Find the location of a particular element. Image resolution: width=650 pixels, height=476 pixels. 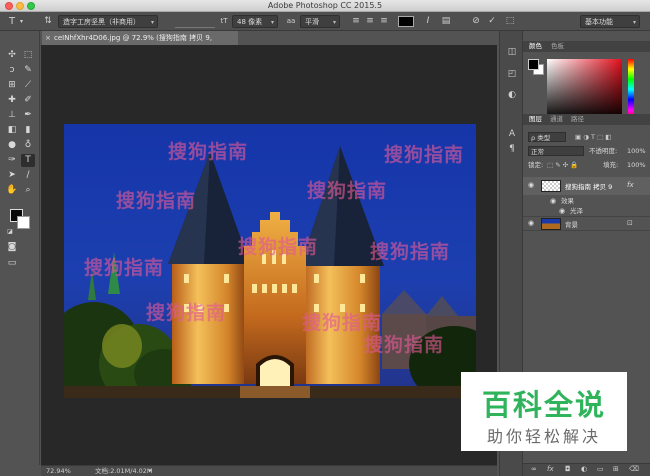

eraser-tool-icon: ◧ is located at coordinates (12, 130).